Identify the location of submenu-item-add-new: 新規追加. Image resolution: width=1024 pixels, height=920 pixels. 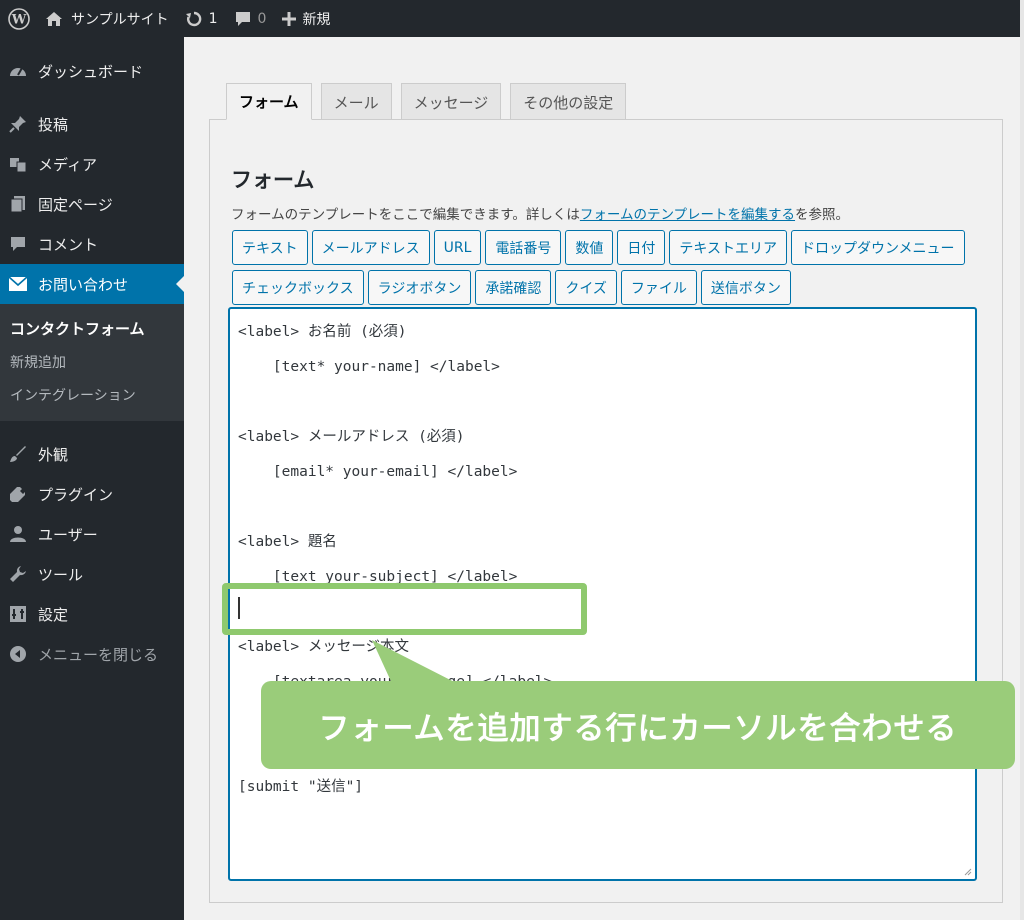
(92, 361).